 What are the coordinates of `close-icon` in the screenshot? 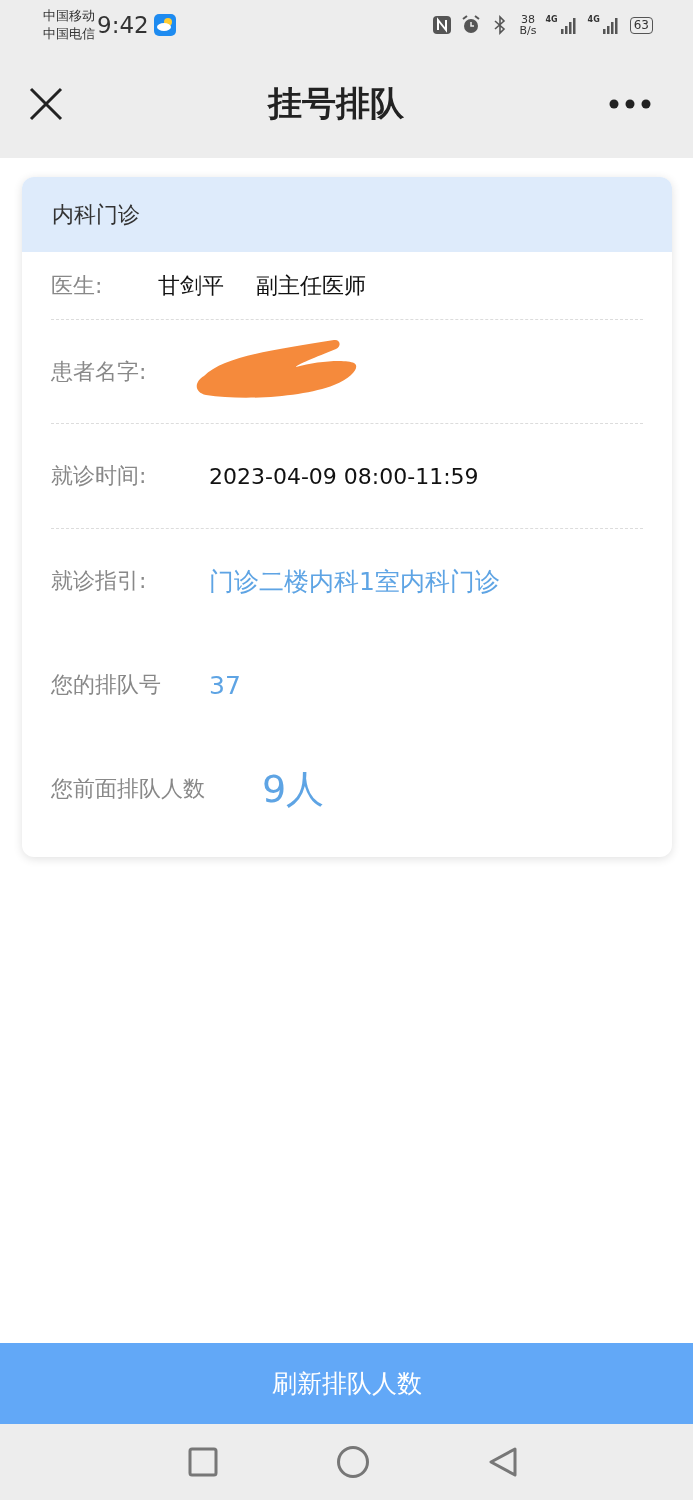 It's located at (46, 104).